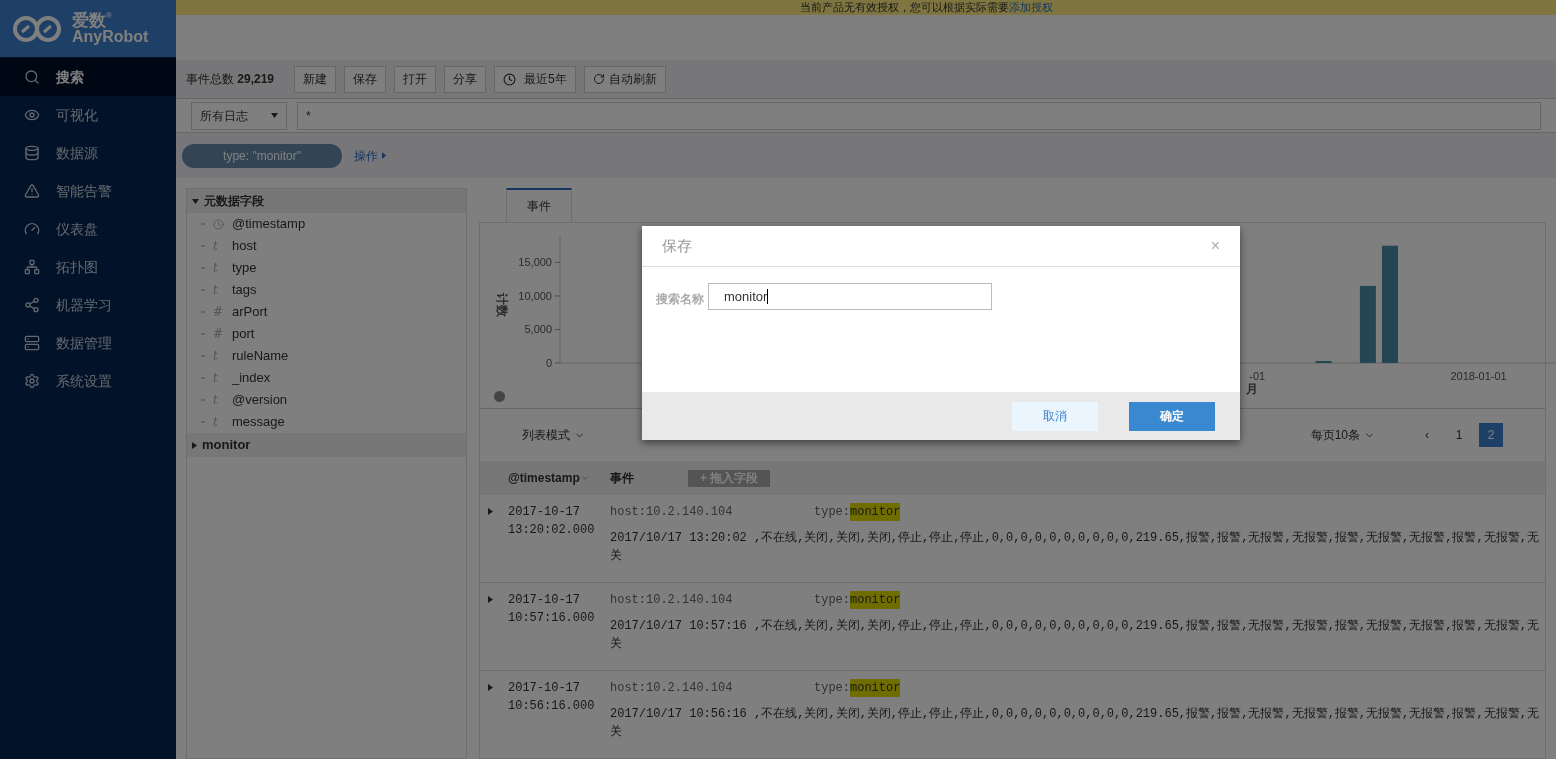  What do you see at coordinates (624, 79) in the screenshot?
I see `toolbar-button: 自动刷新` at bounding box center [624, 79].